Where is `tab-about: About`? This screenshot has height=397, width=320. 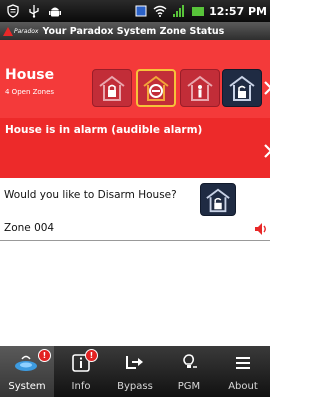 tab-about: About is located at coordinates (243, 371).